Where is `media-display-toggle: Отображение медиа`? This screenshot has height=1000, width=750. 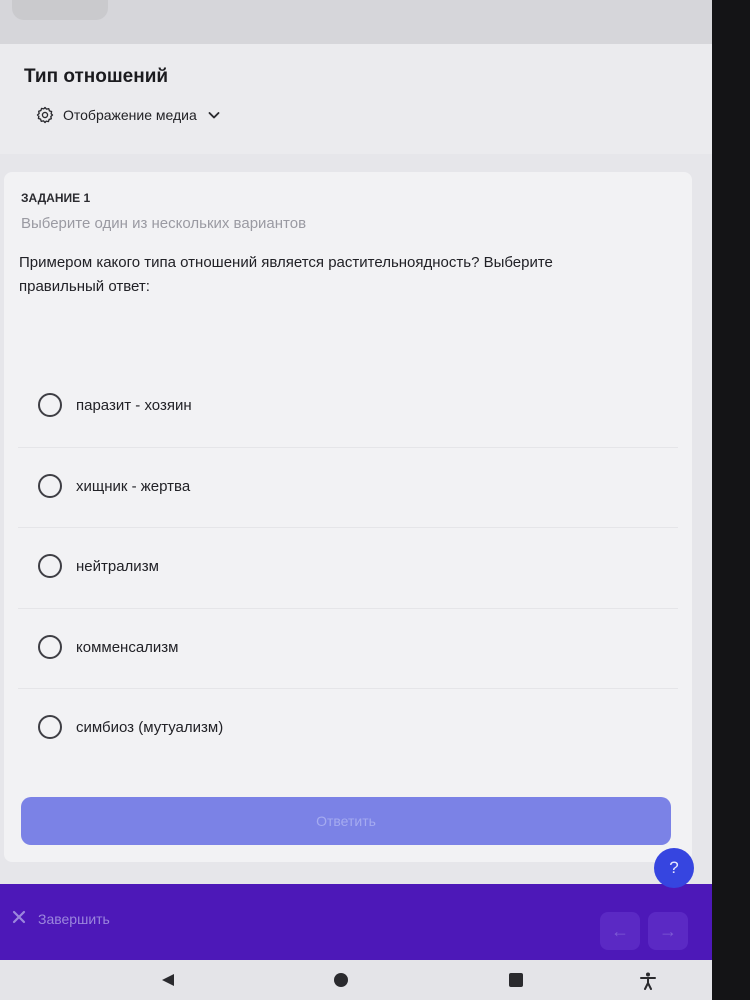 media-display-toggle: Отображение медиа is located at coordinates (129, 115).